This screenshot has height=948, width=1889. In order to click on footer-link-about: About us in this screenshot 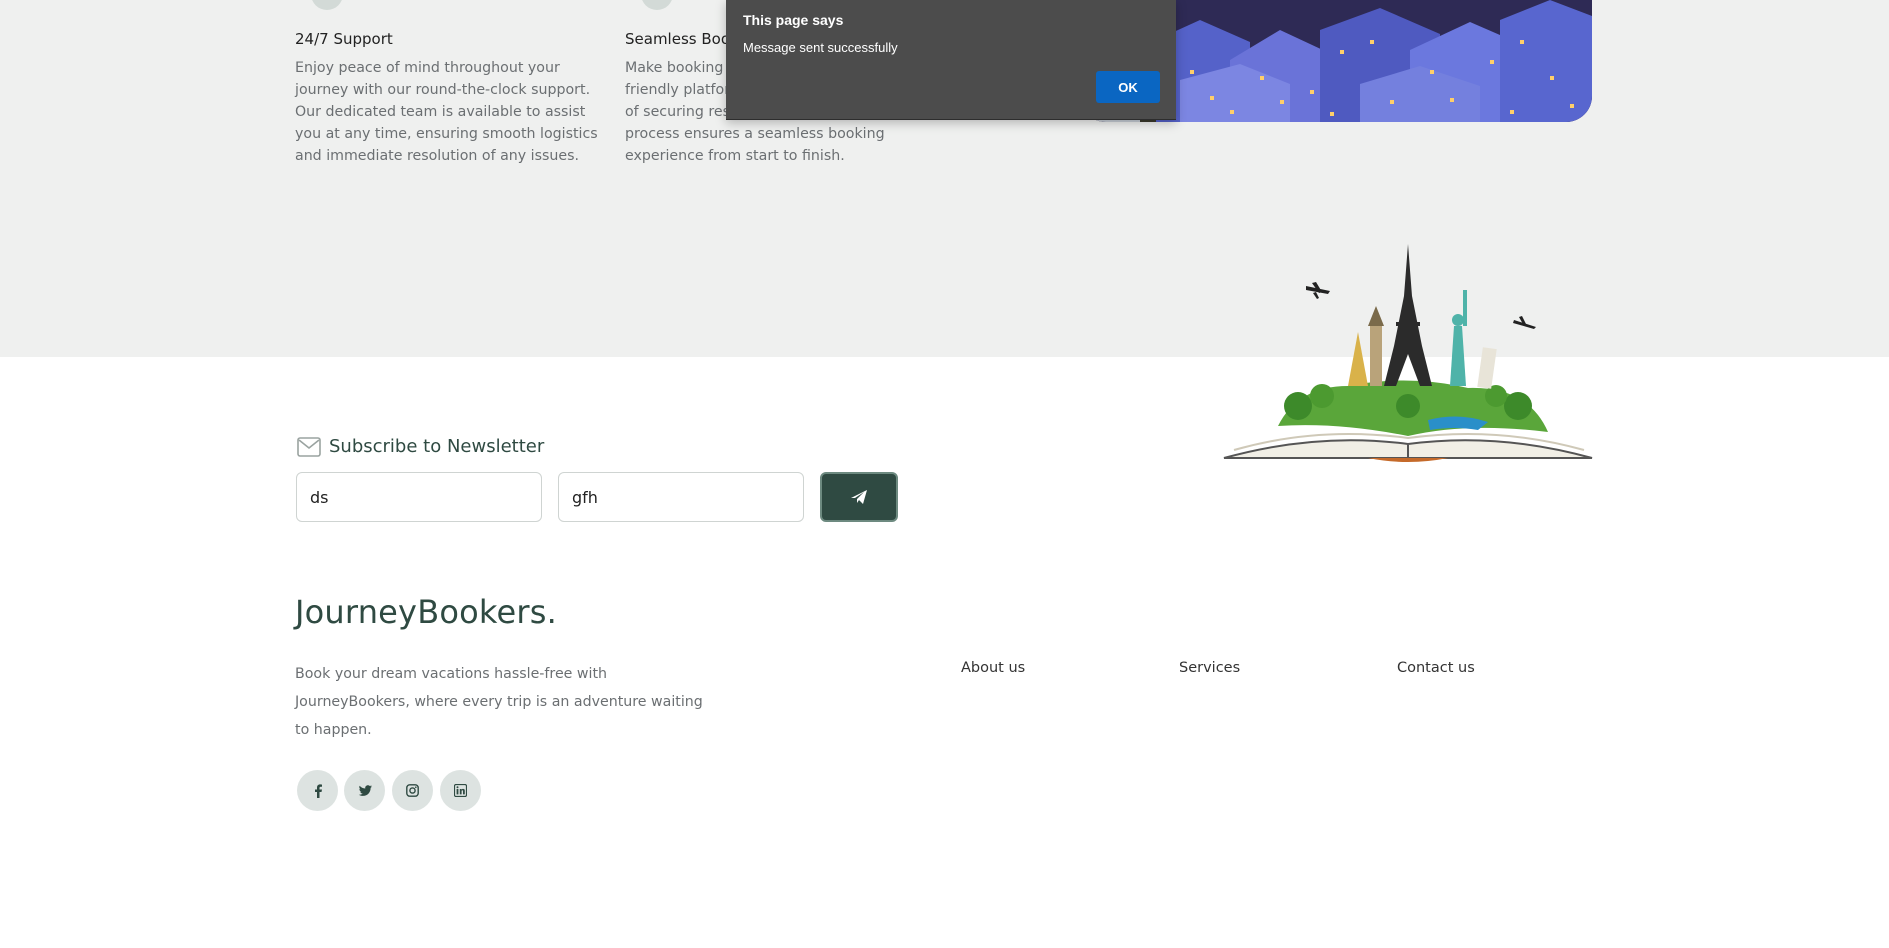, I will do `click(993, 668)`.